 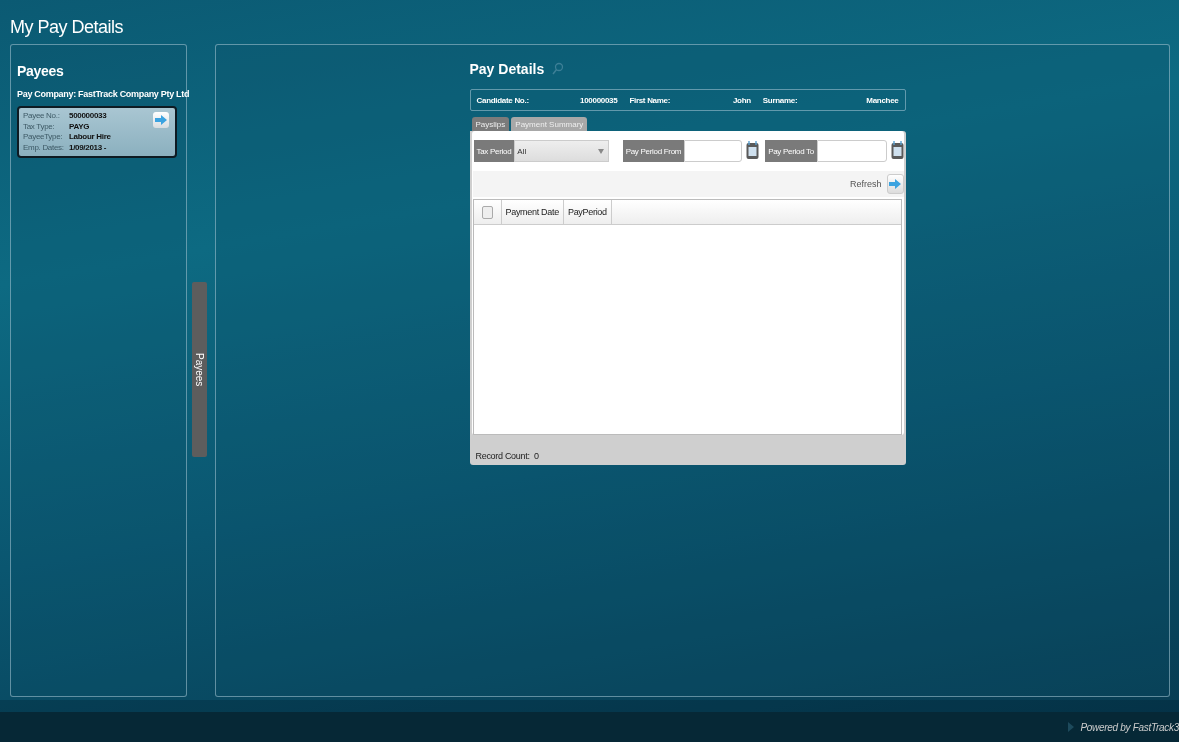 What do you see at coordinates (43, 137) in the screenshot?
I see `field-label: PayeeType:` at bounding box center [43, 137].